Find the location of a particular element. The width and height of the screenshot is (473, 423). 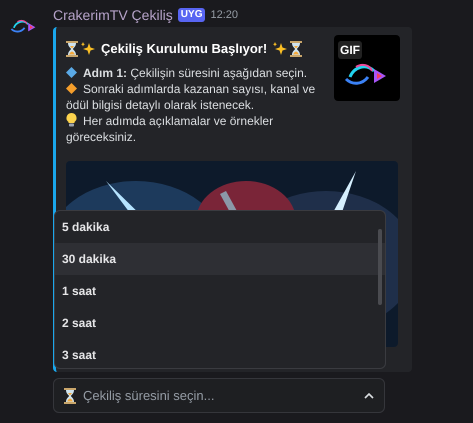

author-name: CrakerimTV Çekiliş is located at coordinates (113, 15).